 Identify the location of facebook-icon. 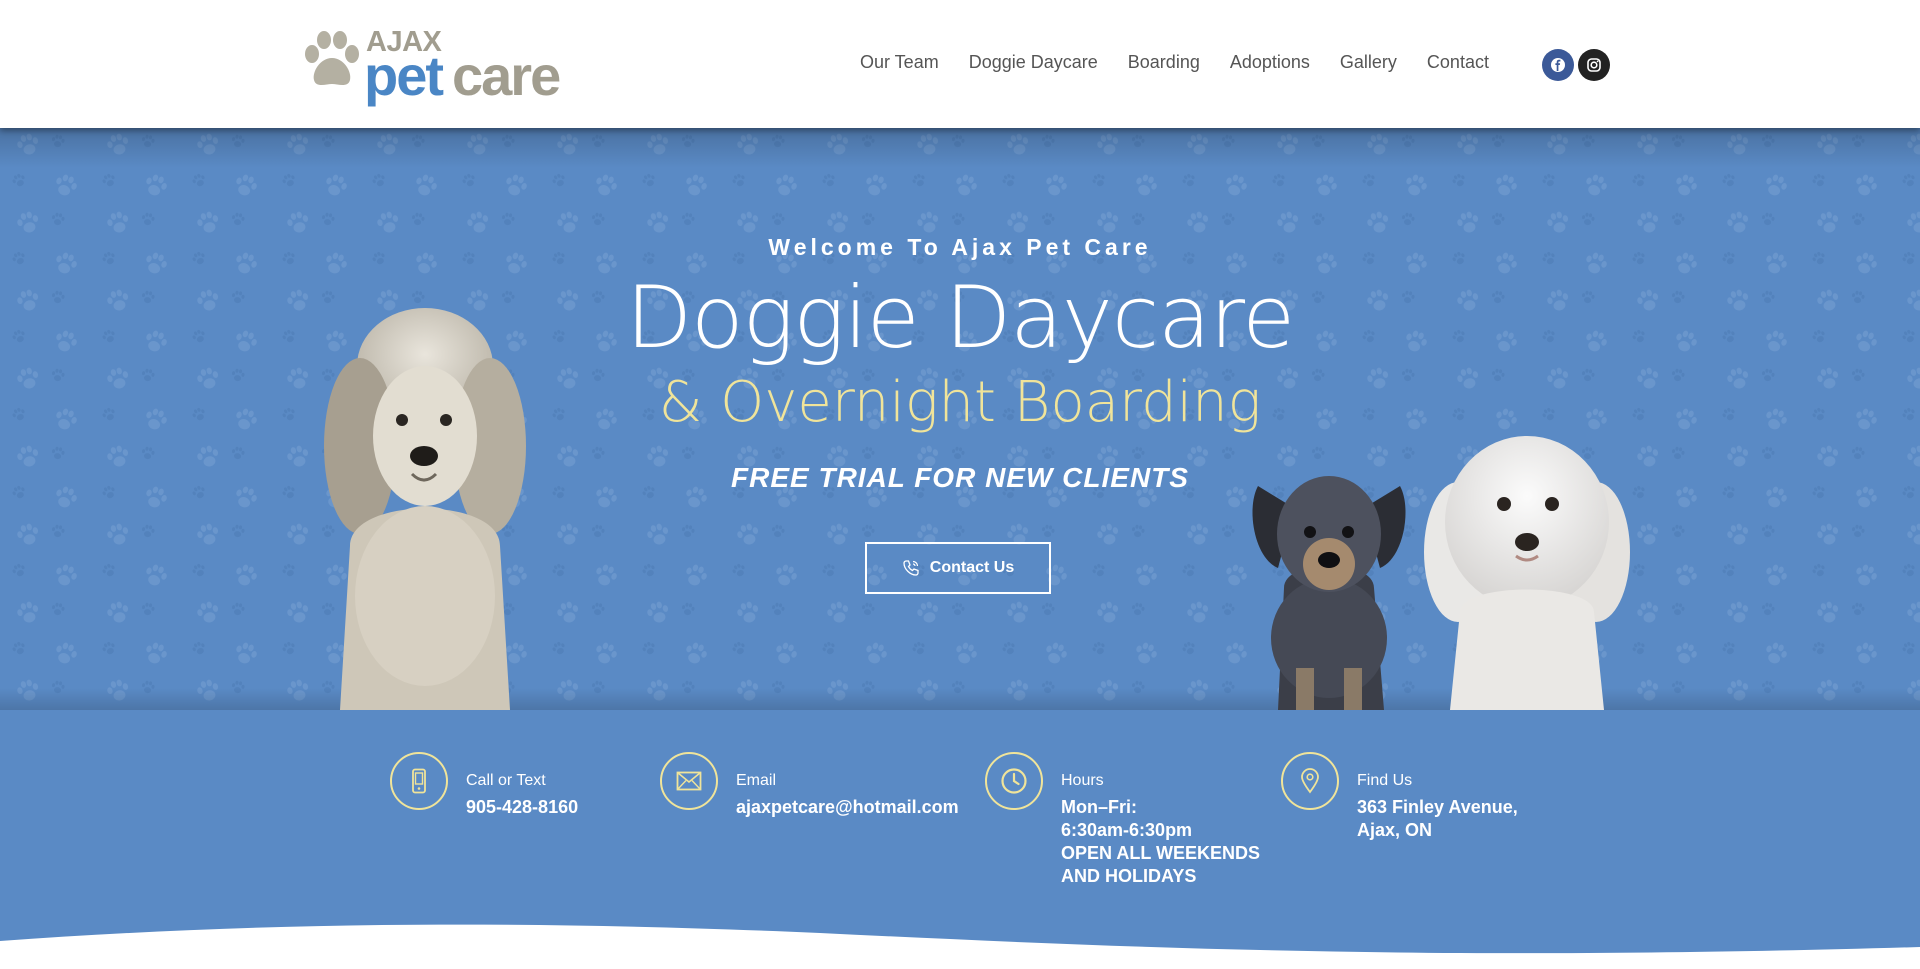
(1558, 65).